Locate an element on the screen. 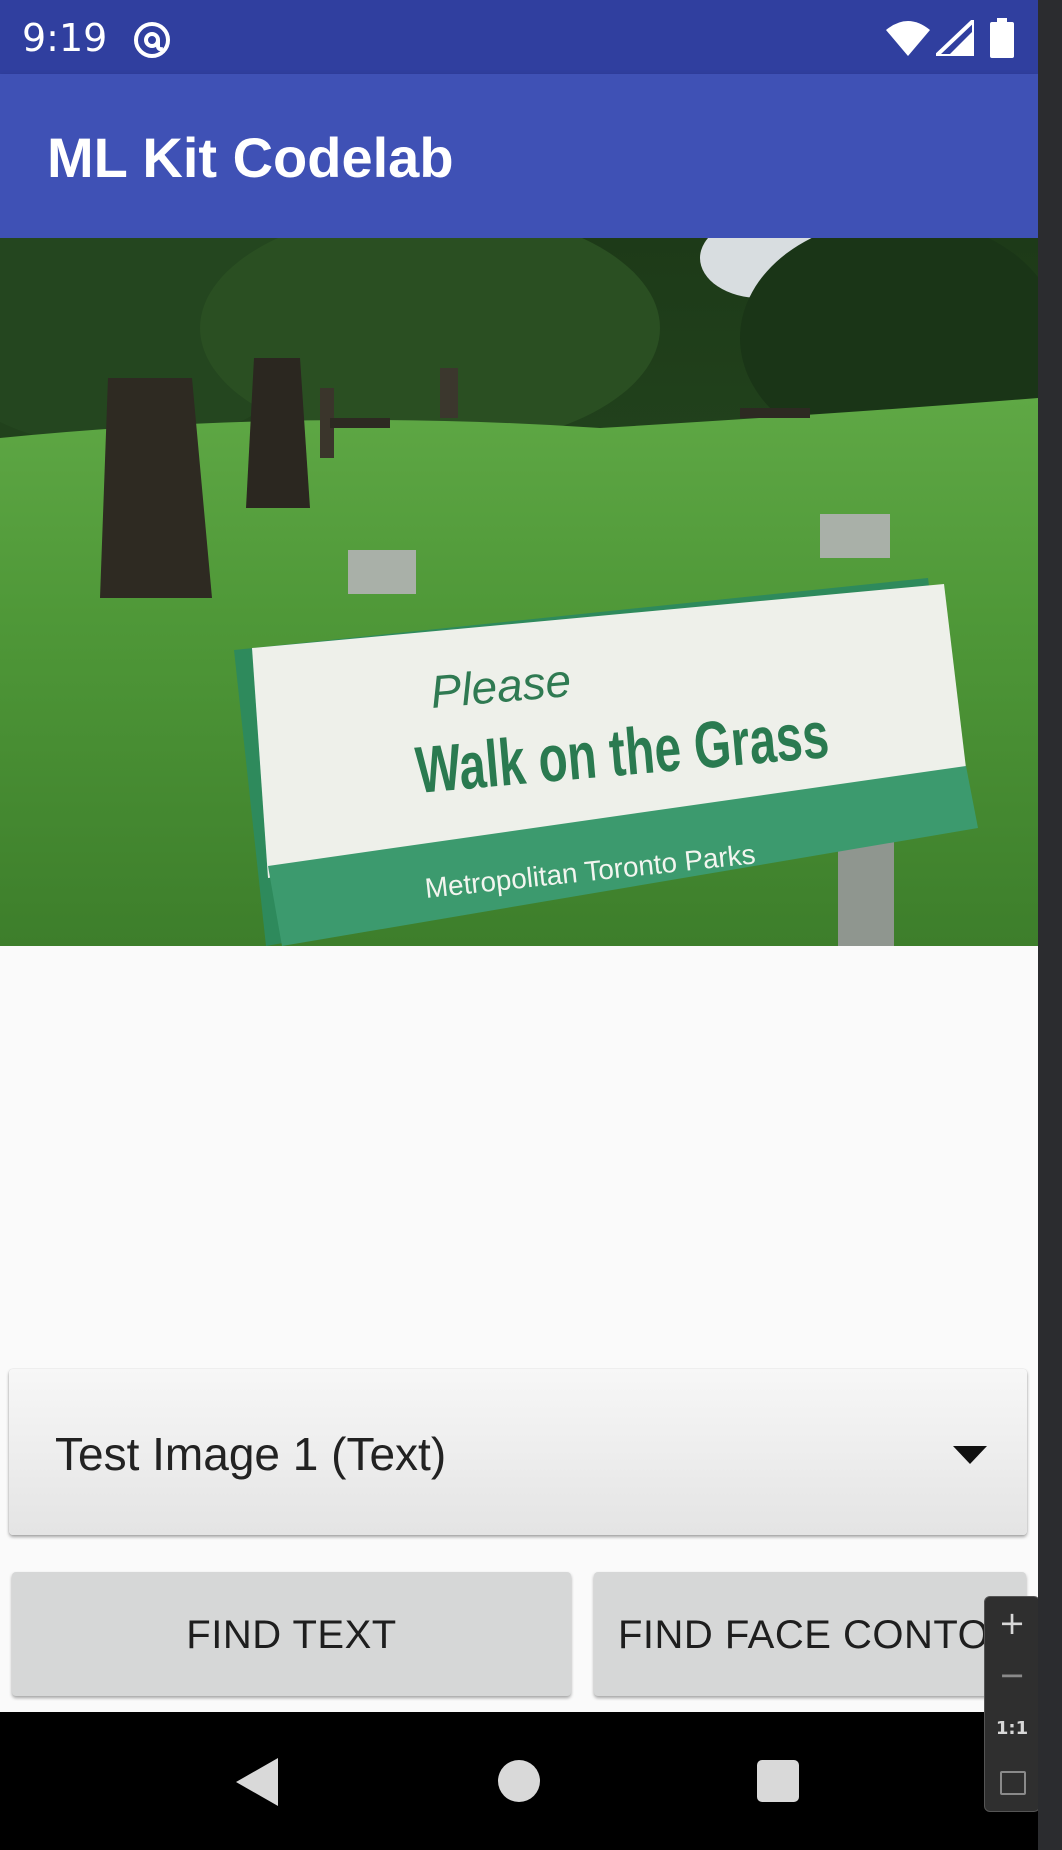  back-icon is located at coordinates (257, 1784).